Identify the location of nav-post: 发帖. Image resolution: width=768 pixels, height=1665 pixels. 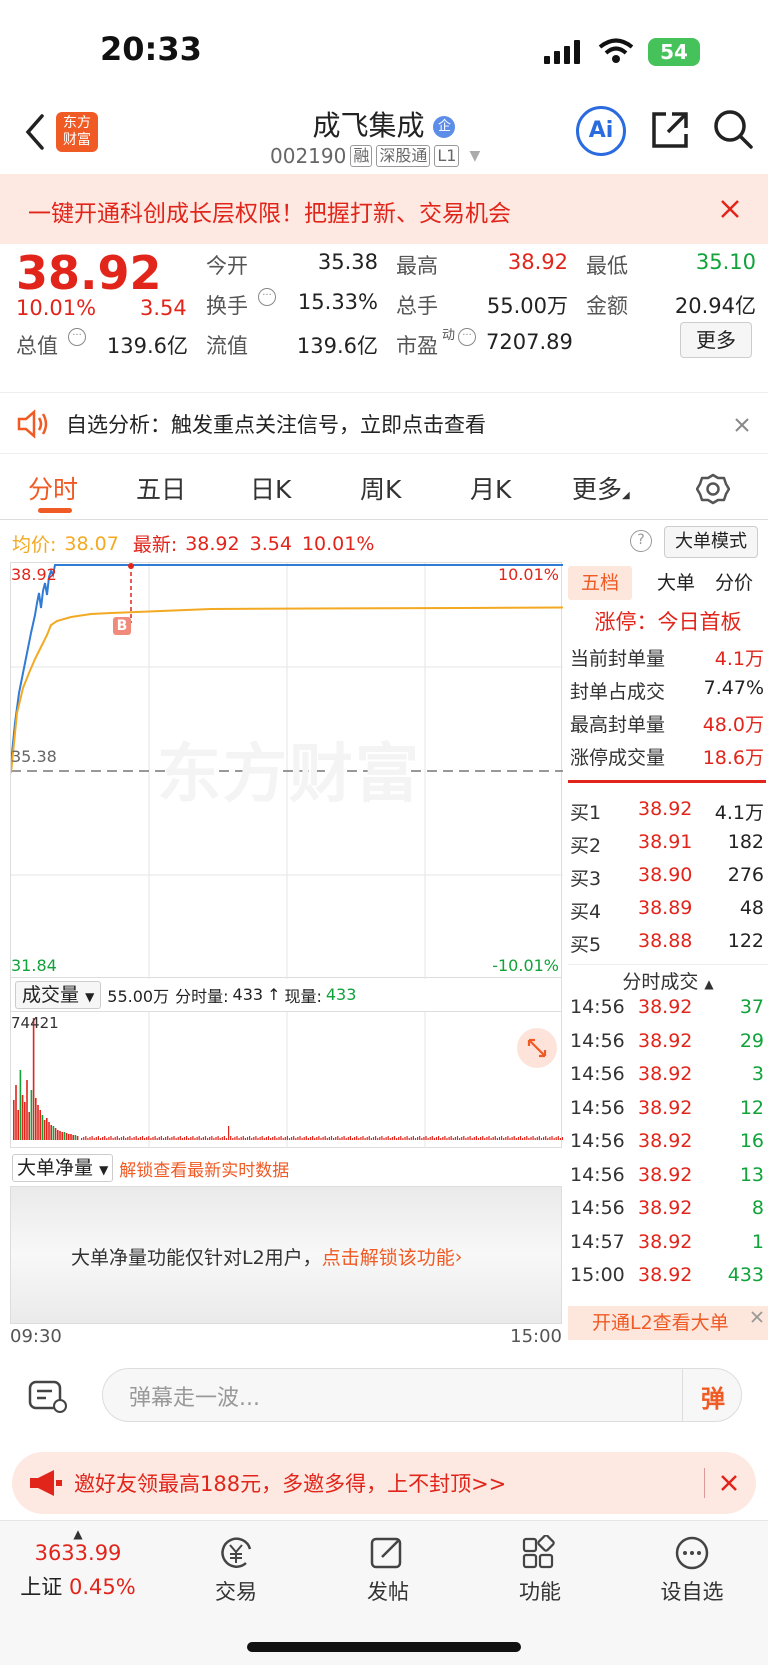
(388, 1570).